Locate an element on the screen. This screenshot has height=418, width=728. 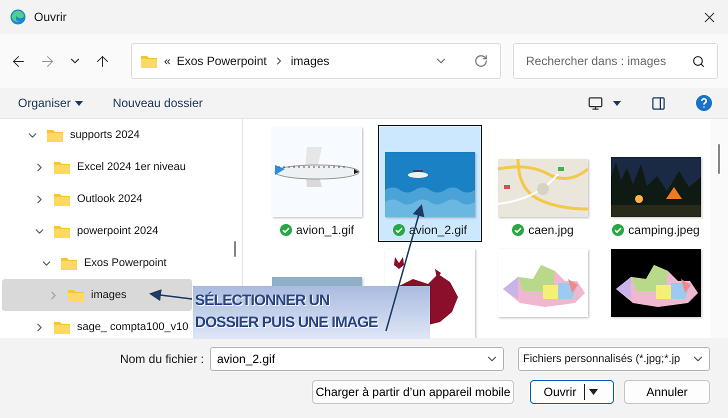
file-name: camping.jpeg is located at coordinates (664, 230).